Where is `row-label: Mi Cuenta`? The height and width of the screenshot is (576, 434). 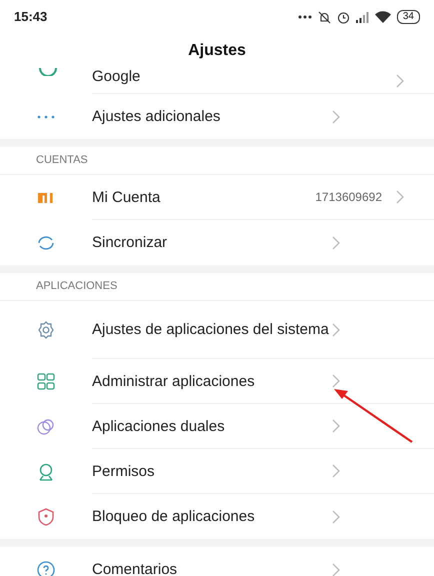 row-label: Mi Cuenta is located at coordinates (127, 197).